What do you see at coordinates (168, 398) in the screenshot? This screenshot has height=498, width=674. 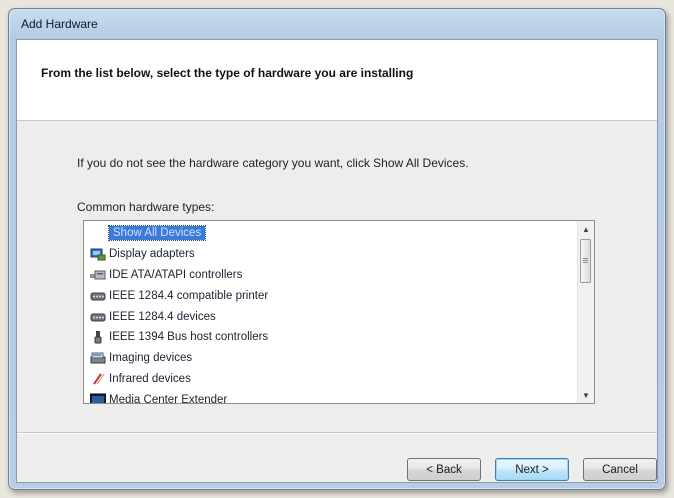 I see `list-item-label: Media Center Extender` at bounding box center [168, 398].